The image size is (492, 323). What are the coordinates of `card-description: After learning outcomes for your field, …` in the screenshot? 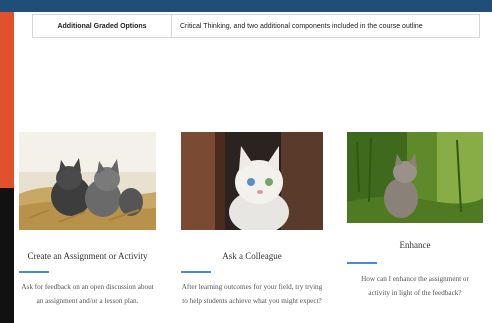 It's located at (252, 294).